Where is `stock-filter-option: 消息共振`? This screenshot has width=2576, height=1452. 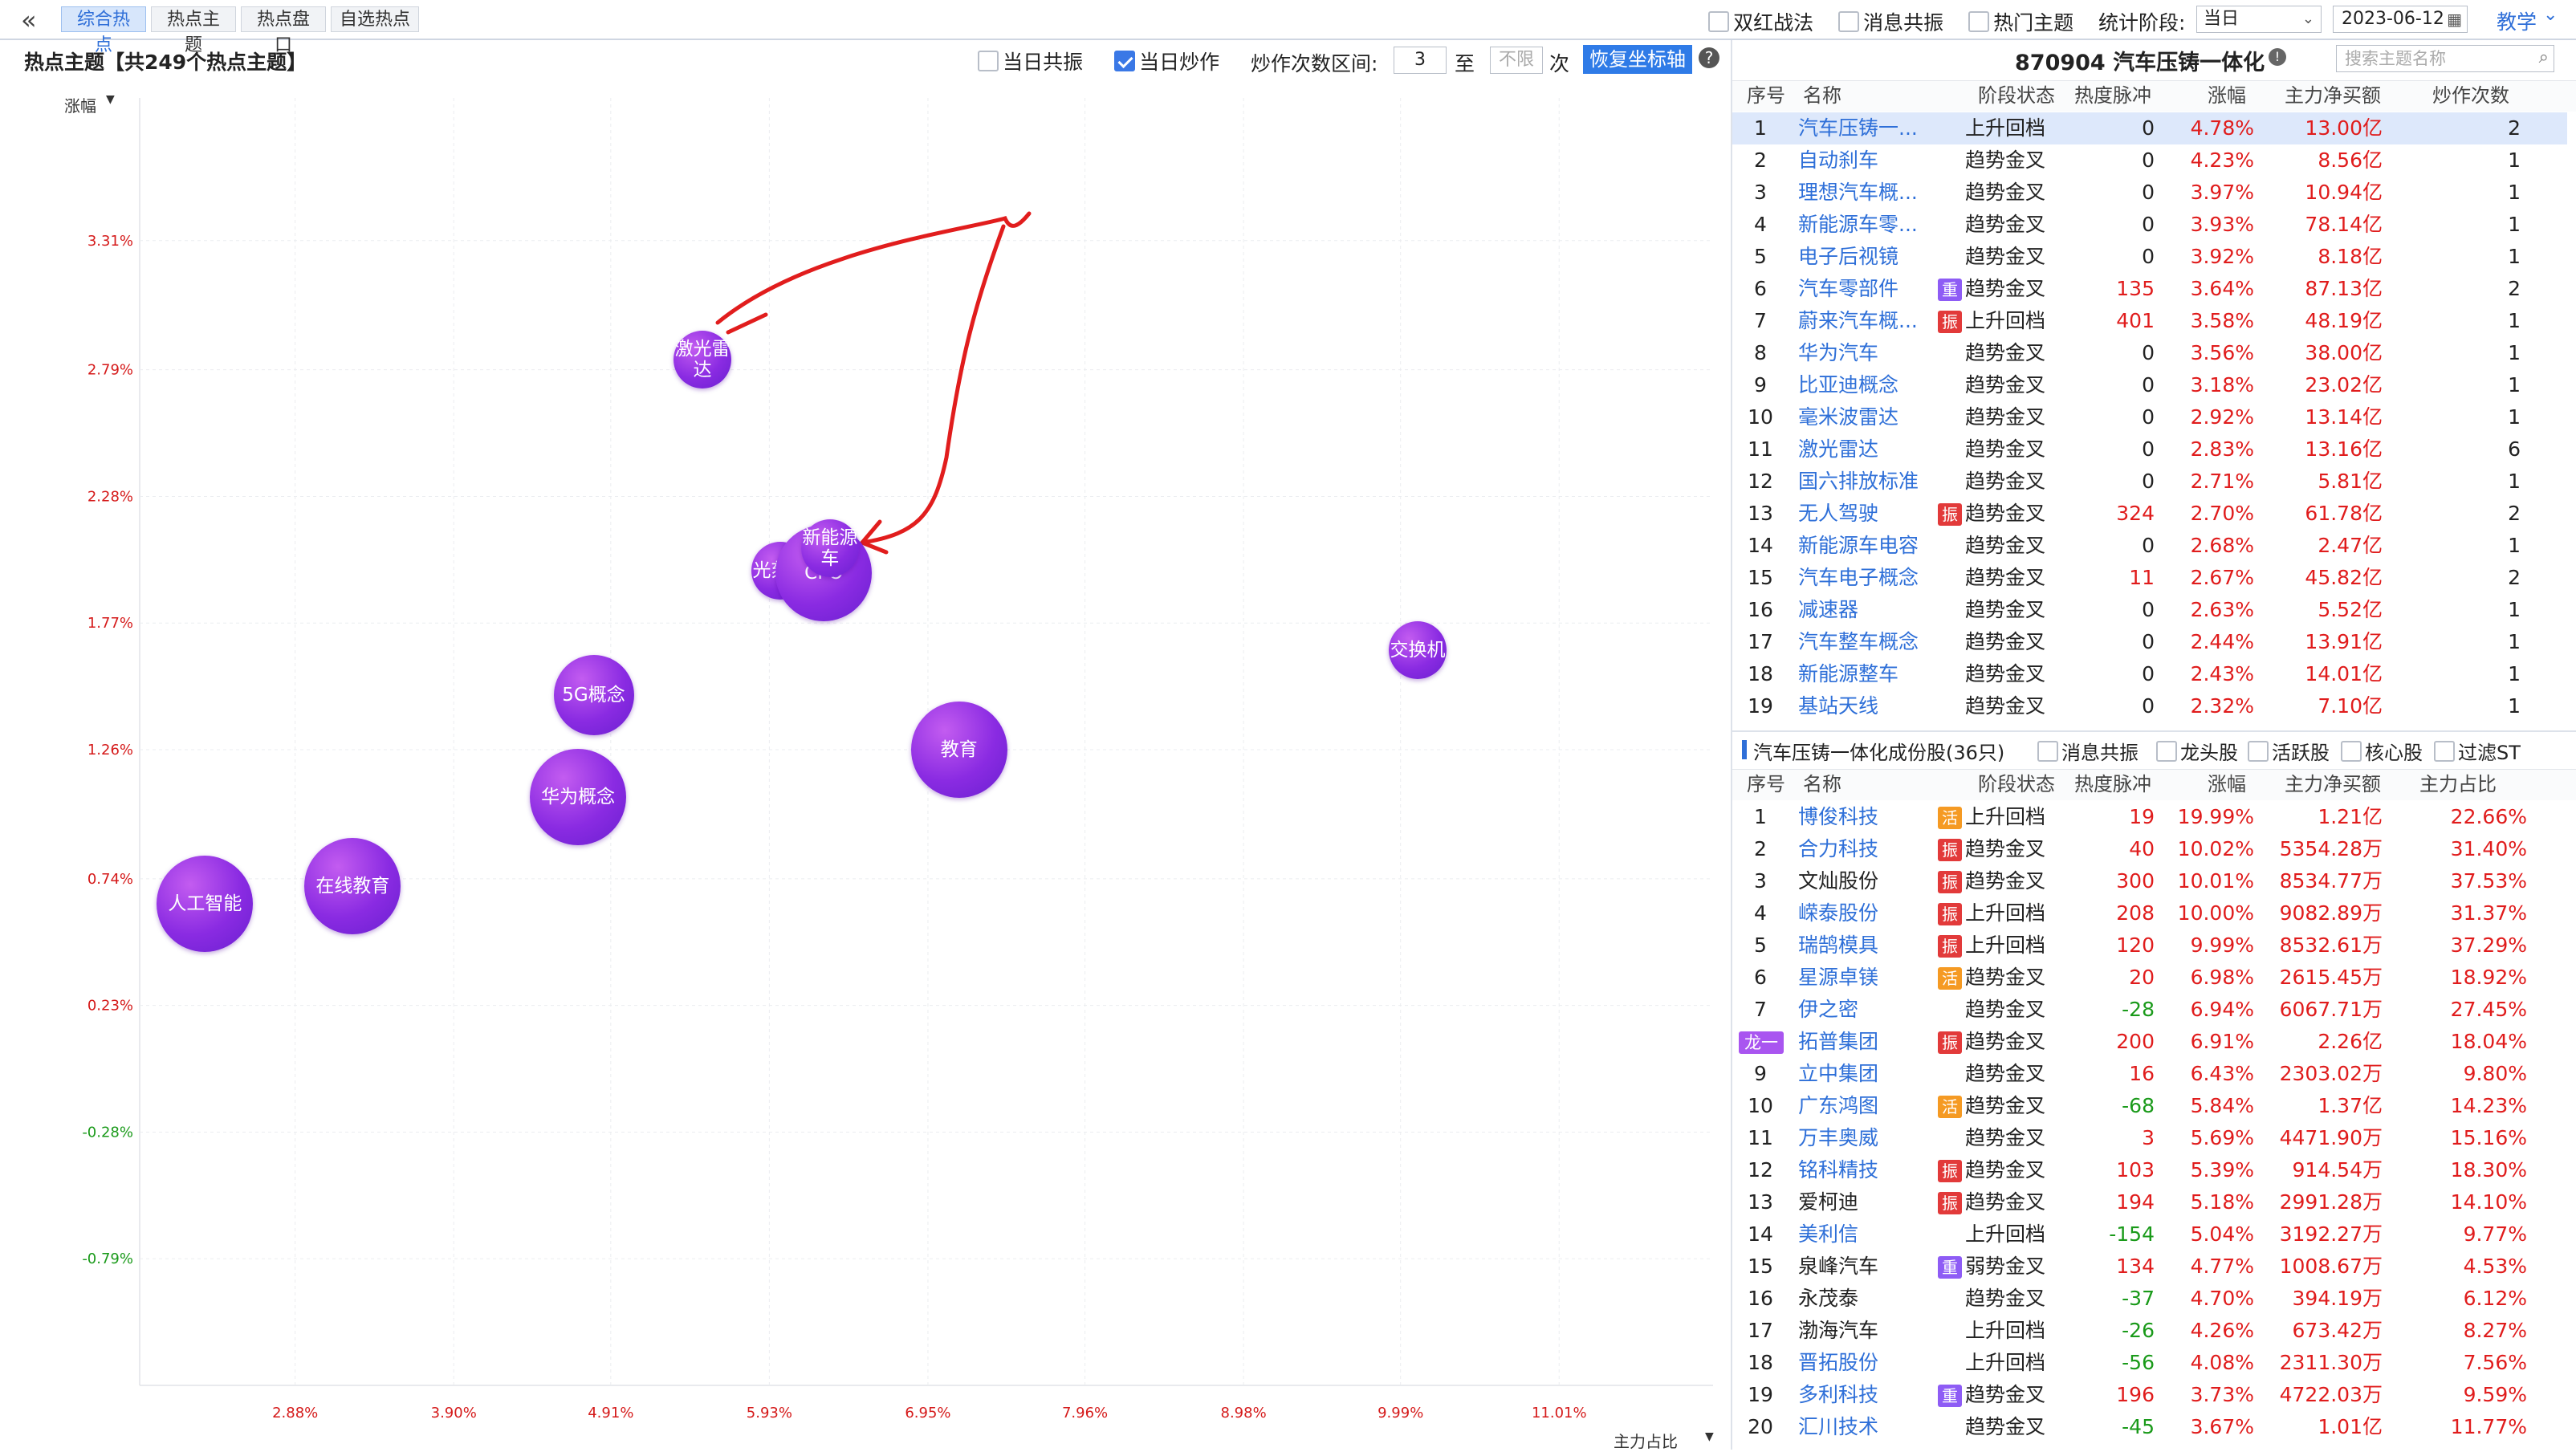 stock-filter-option: 消息共振 is located at coordinates (2088, 751).